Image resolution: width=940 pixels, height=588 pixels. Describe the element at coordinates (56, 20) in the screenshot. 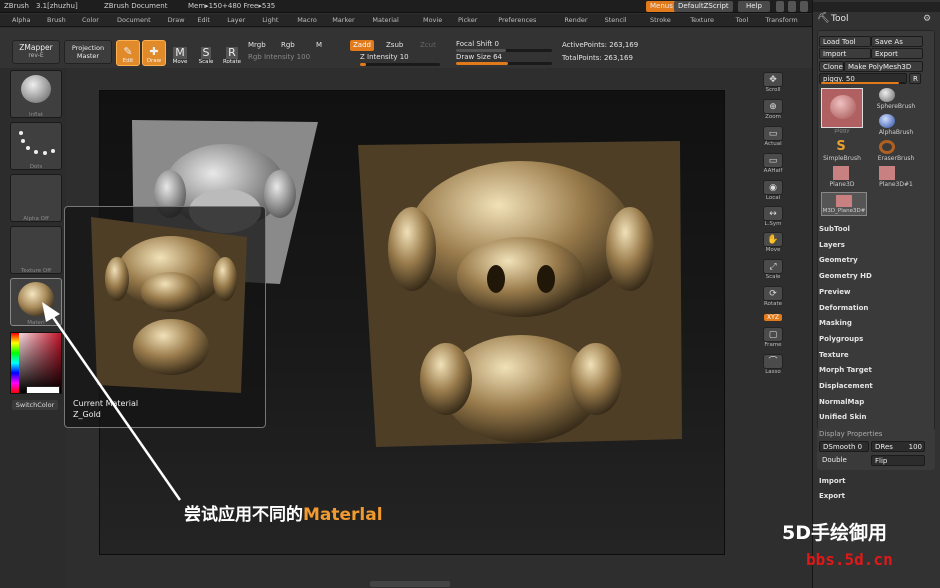

I see `menu-brush: Brush` at that location.